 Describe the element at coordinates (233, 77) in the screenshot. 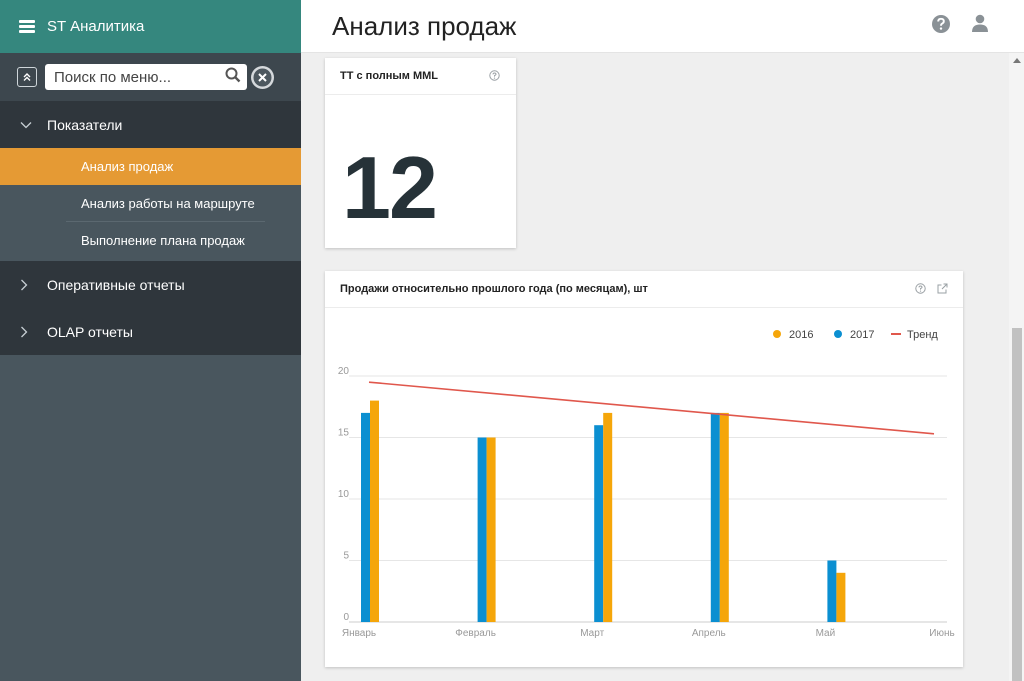

I see `search-icon` at that location.